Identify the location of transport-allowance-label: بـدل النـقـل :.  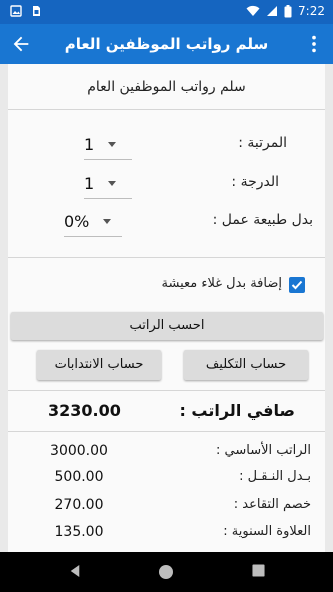
(275, 476).